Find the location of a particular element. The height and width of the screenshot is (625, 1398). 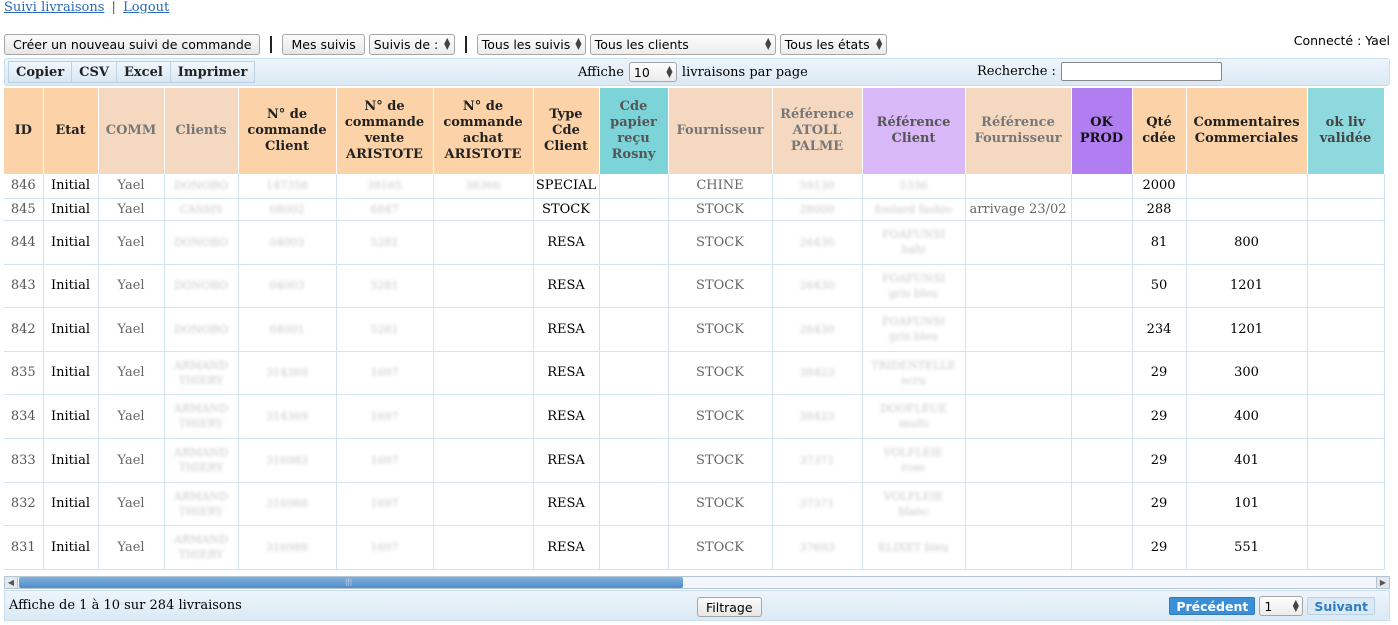

cell-qte: 50 is located at coordinates (1159, 286).